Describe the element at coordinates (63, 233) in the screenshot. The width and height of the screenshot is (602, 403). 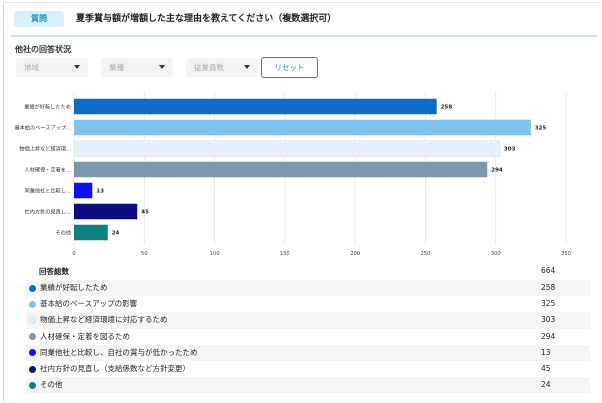
I see `y-category-label: その他` at that location.